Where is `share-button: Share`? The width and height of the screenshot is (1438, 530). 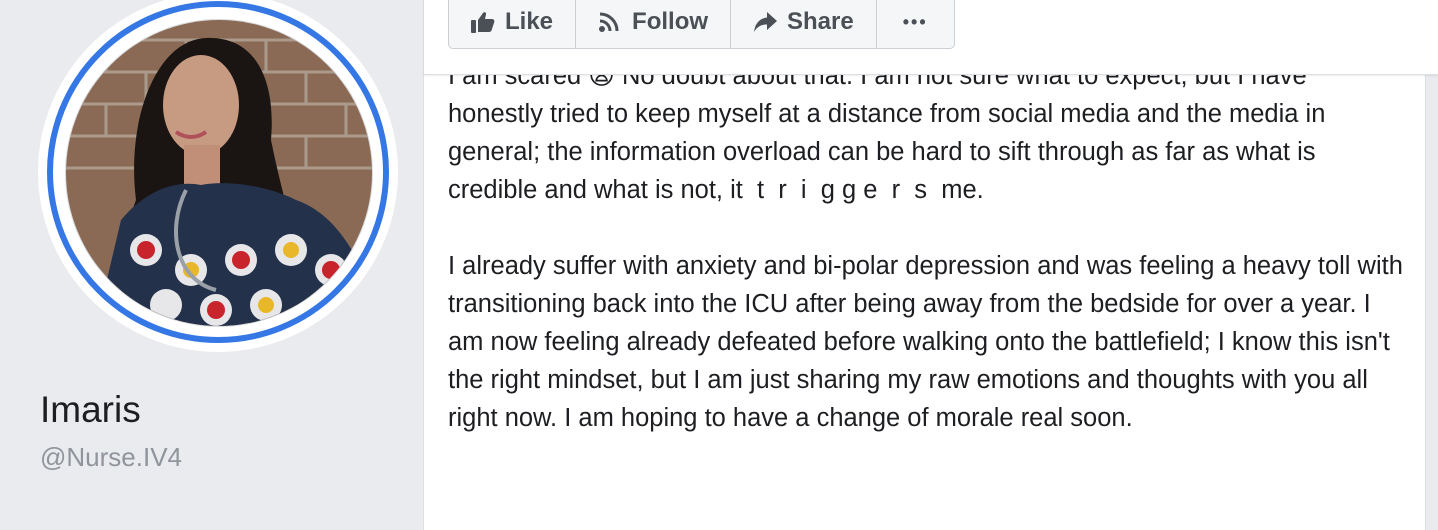
share-button: Share is located at coordinates (804, 24).